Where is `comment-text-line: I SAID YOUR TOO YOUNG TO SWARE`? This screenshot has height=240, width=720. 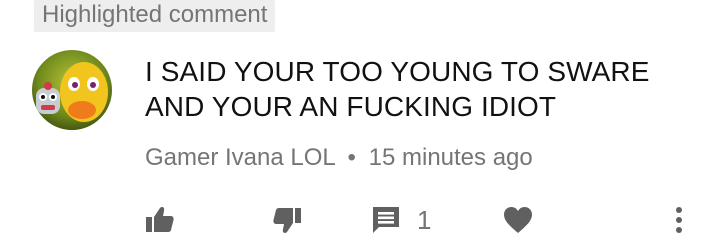
comment-text-line: I SAID YOUR TOO YOUNG TO SWARE is located at coordinates (397, 71).